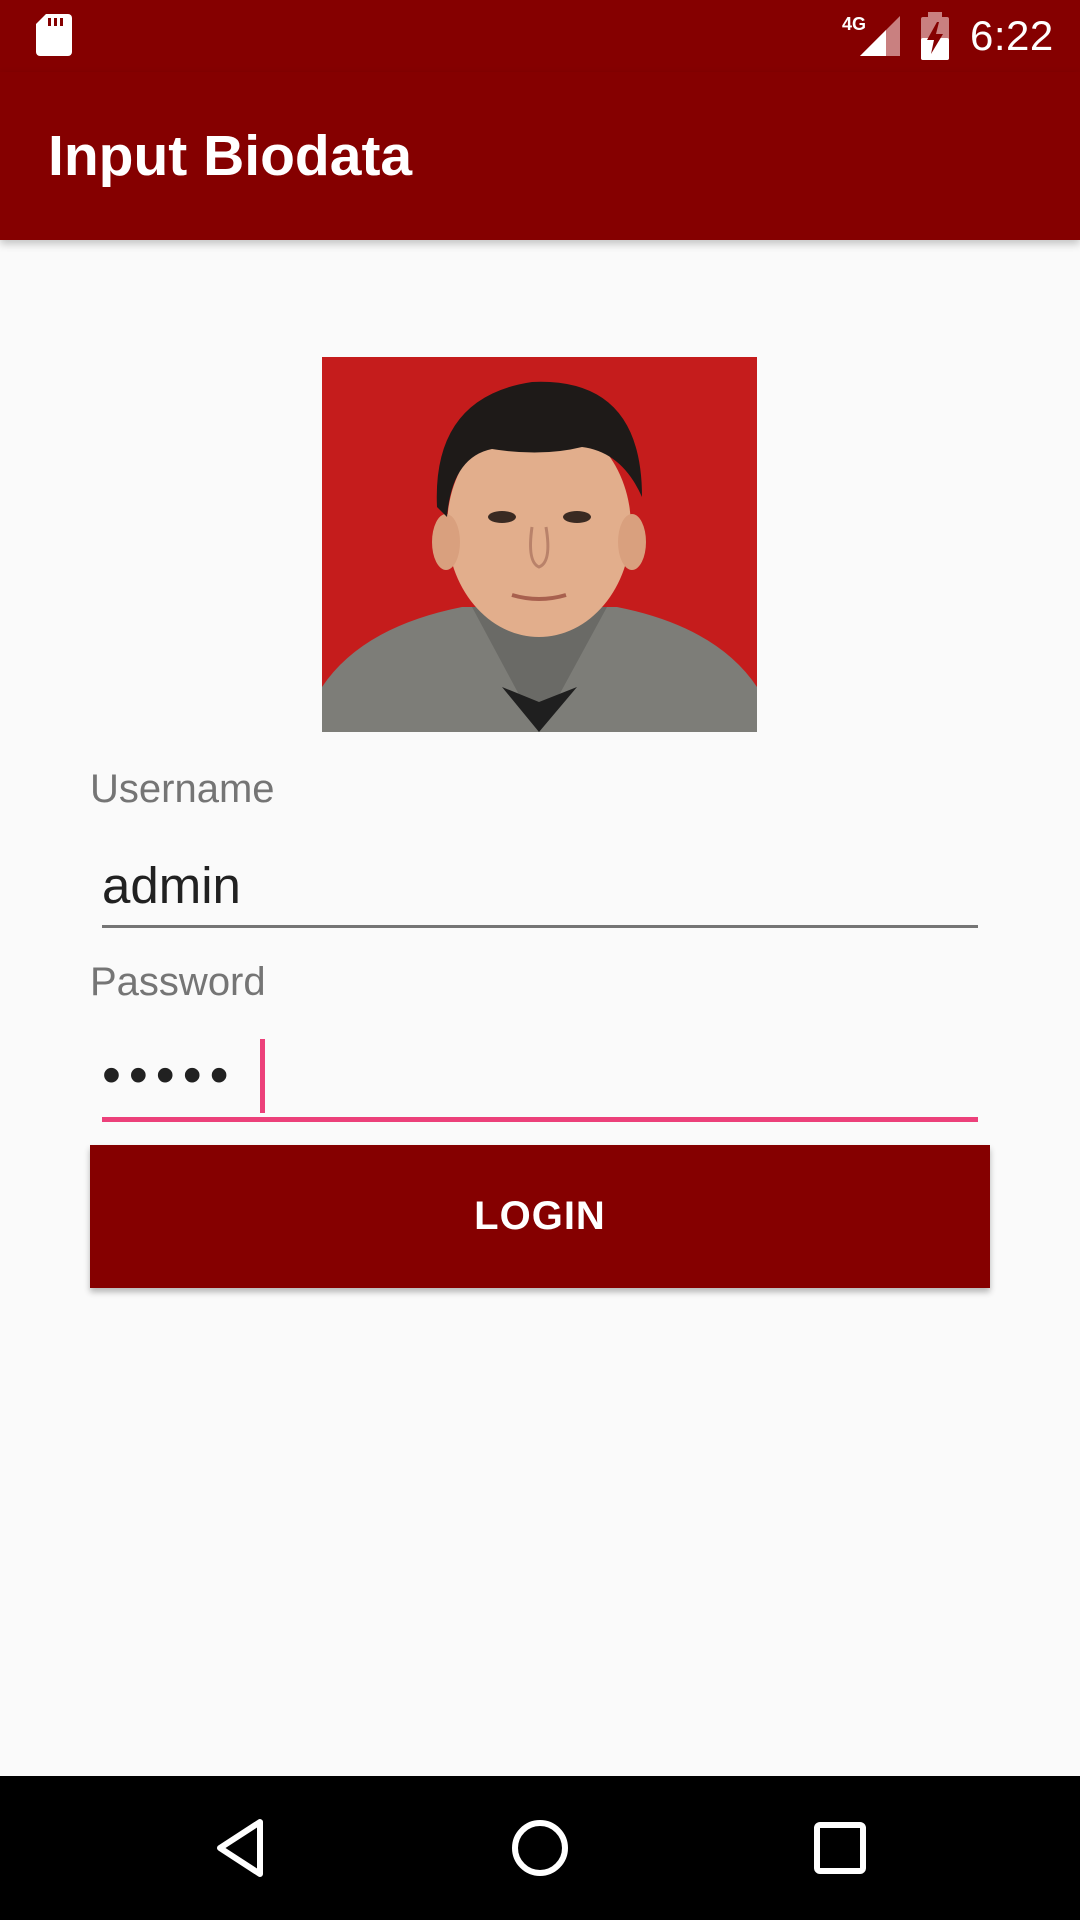 This screenshot has height=1920, width=1080. What do you see at coordinates (540, 885) in the screenshot?
I see `username-input` at bounding box center [540, 885].